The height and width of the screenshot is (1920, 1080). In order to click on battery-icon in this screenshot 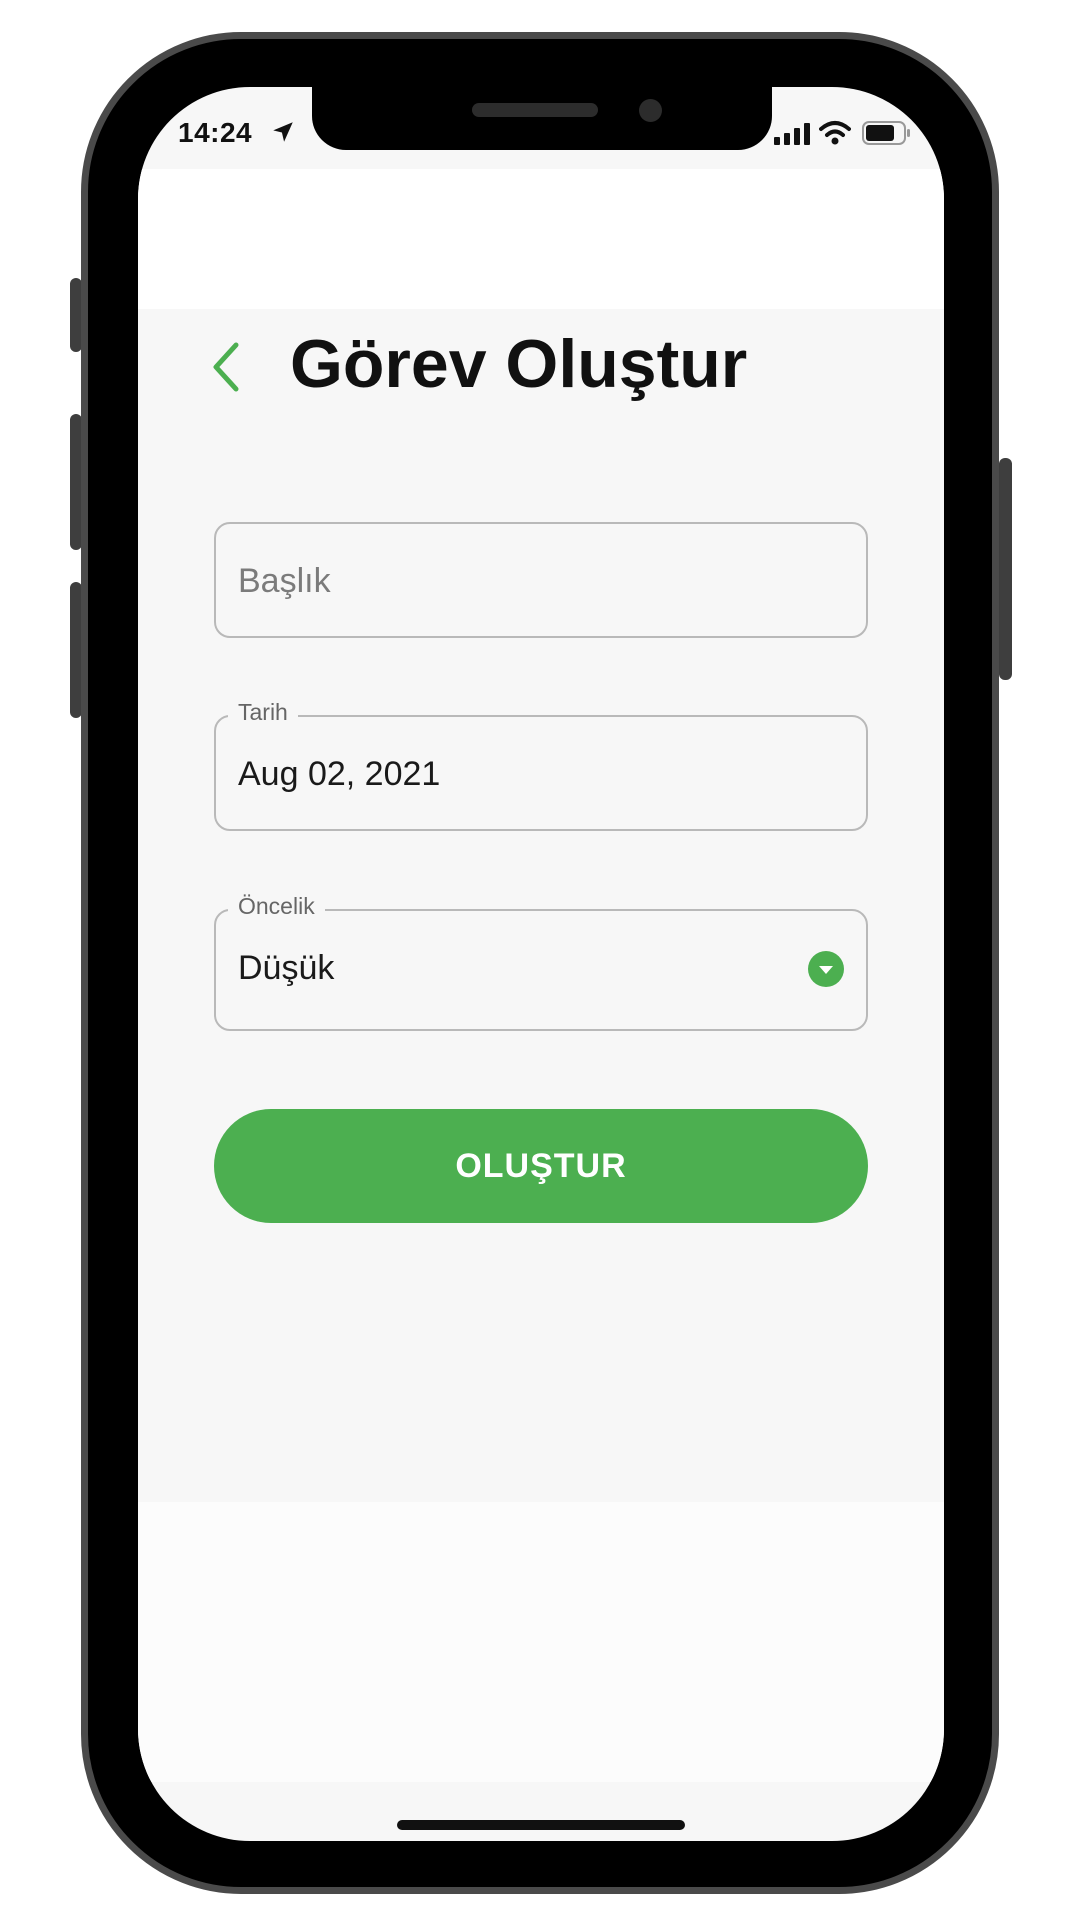, I will do `click(886, 133)`.